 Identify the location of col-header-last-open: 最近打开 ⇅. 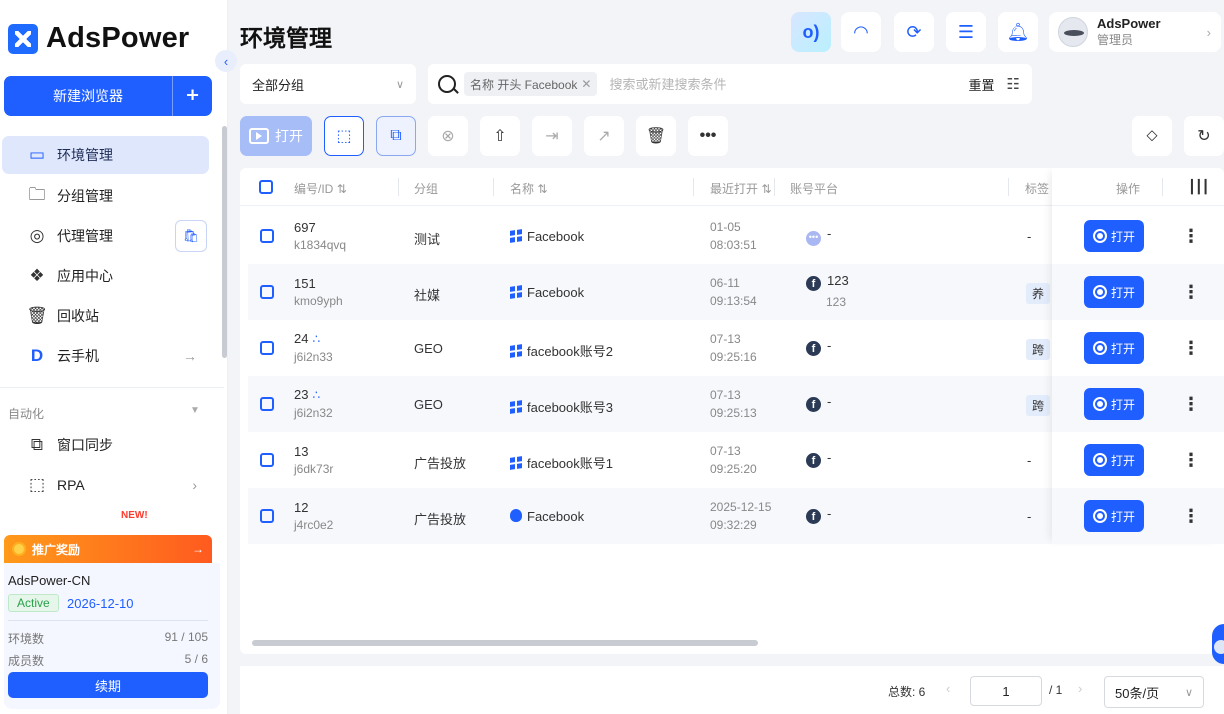
(740, 188).